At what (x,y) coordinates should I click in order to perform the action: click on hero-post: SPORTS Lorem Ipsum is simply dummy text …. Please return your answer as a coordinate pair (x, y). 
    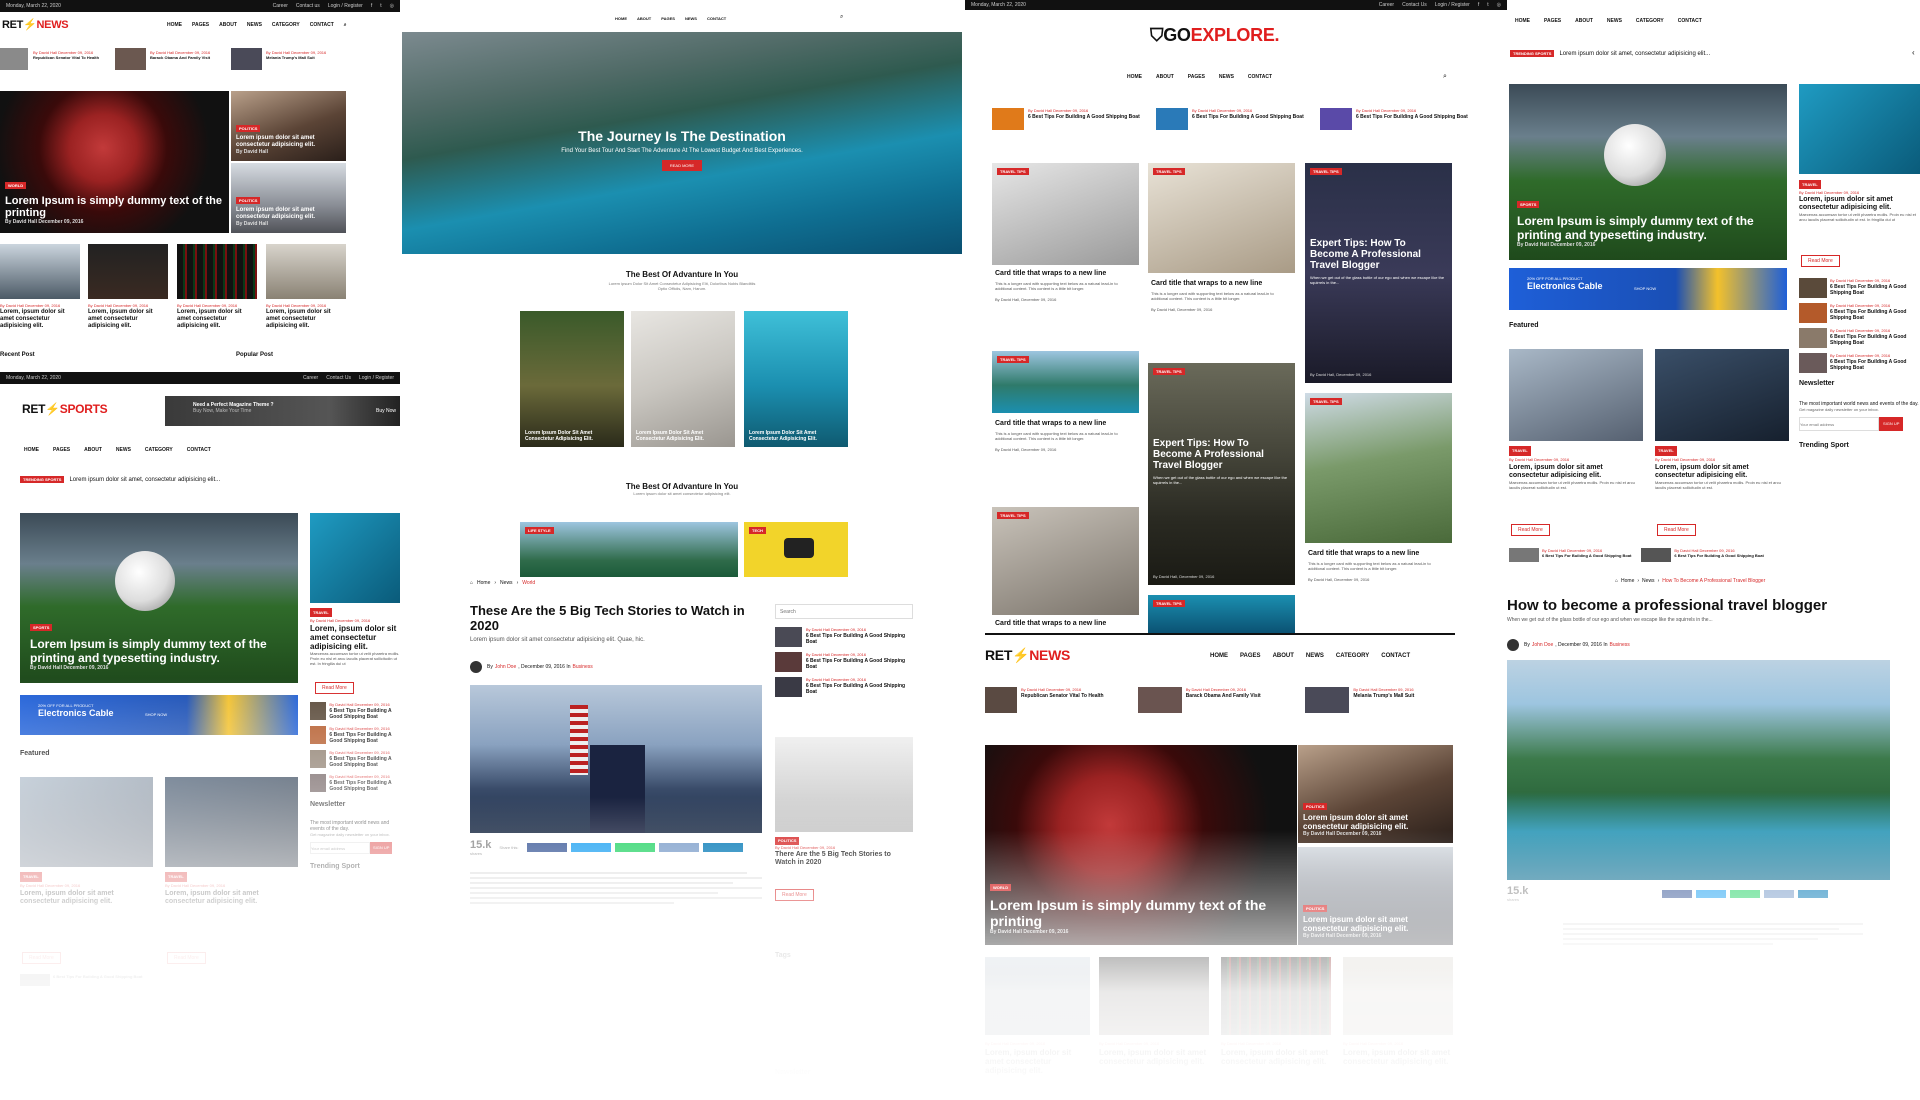
    Looking at the image, I should click on (1648, 172).